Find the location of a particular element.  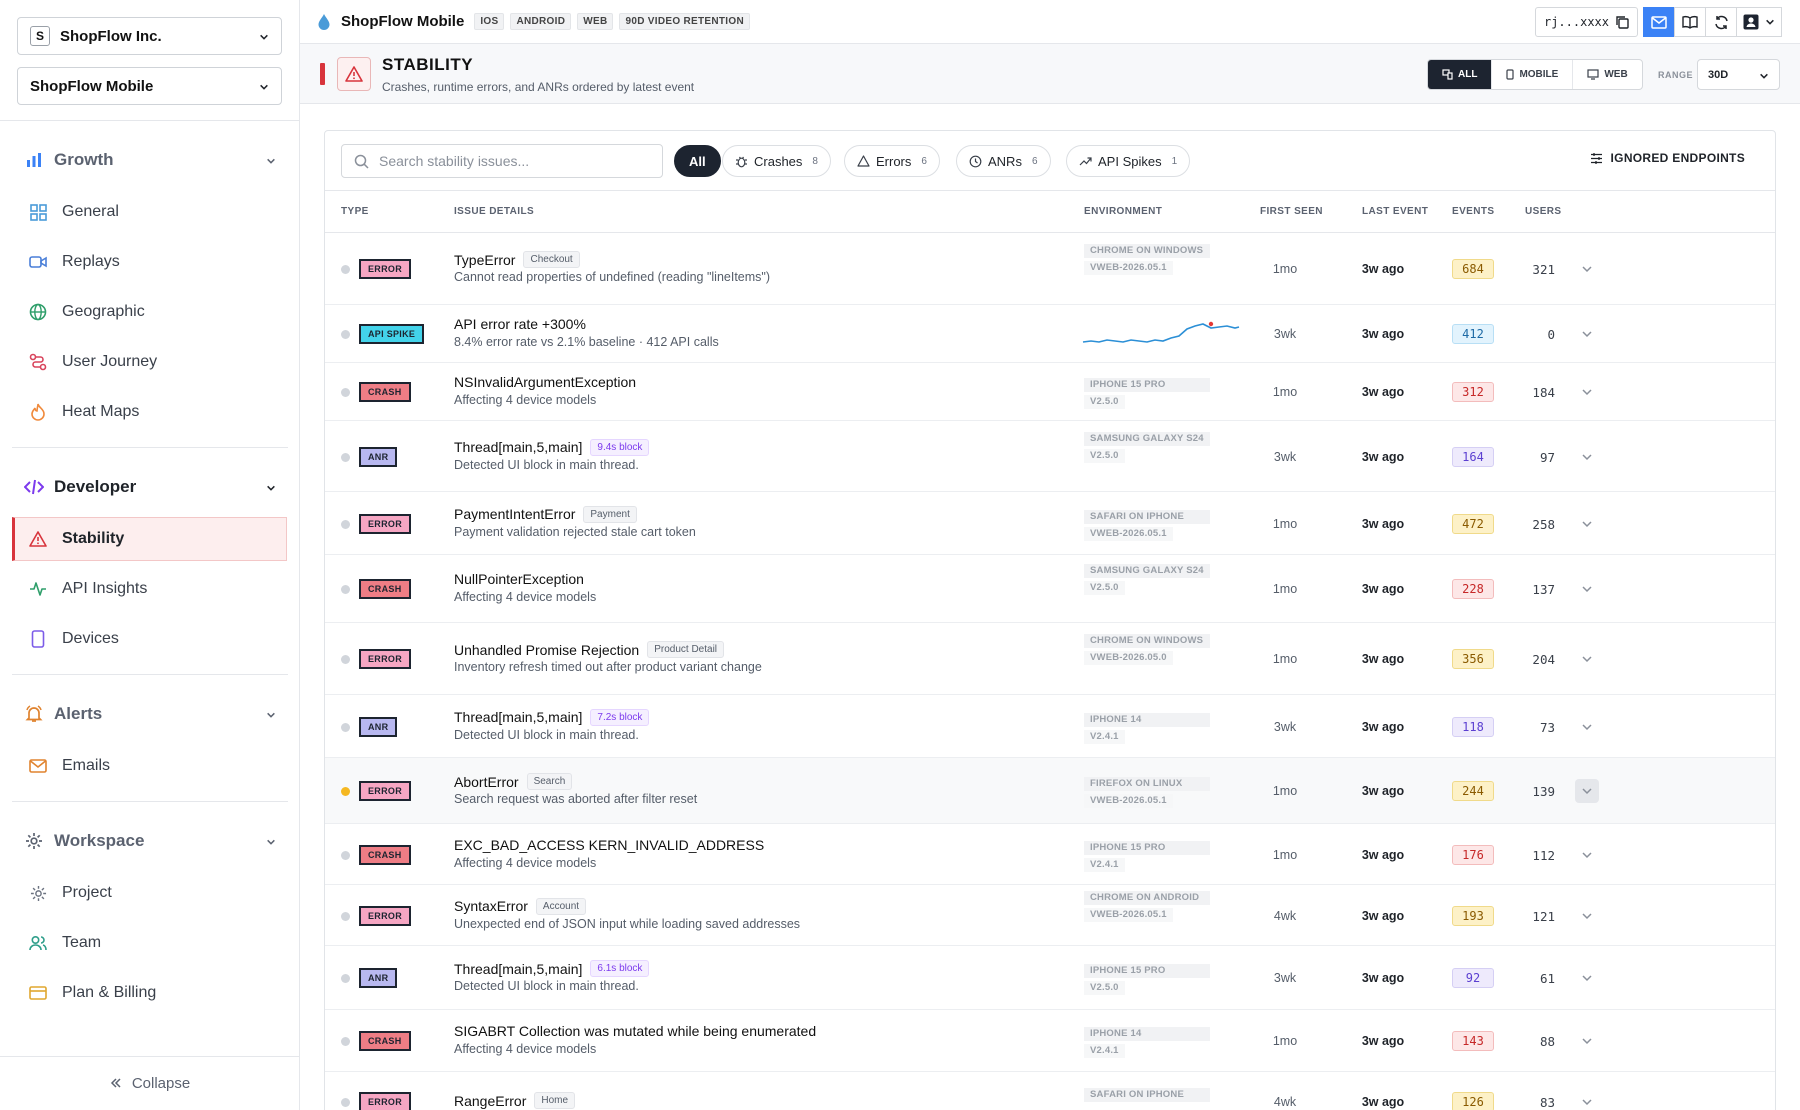

nav-section-workspace: Workspace is located at coordinates (150, 841).